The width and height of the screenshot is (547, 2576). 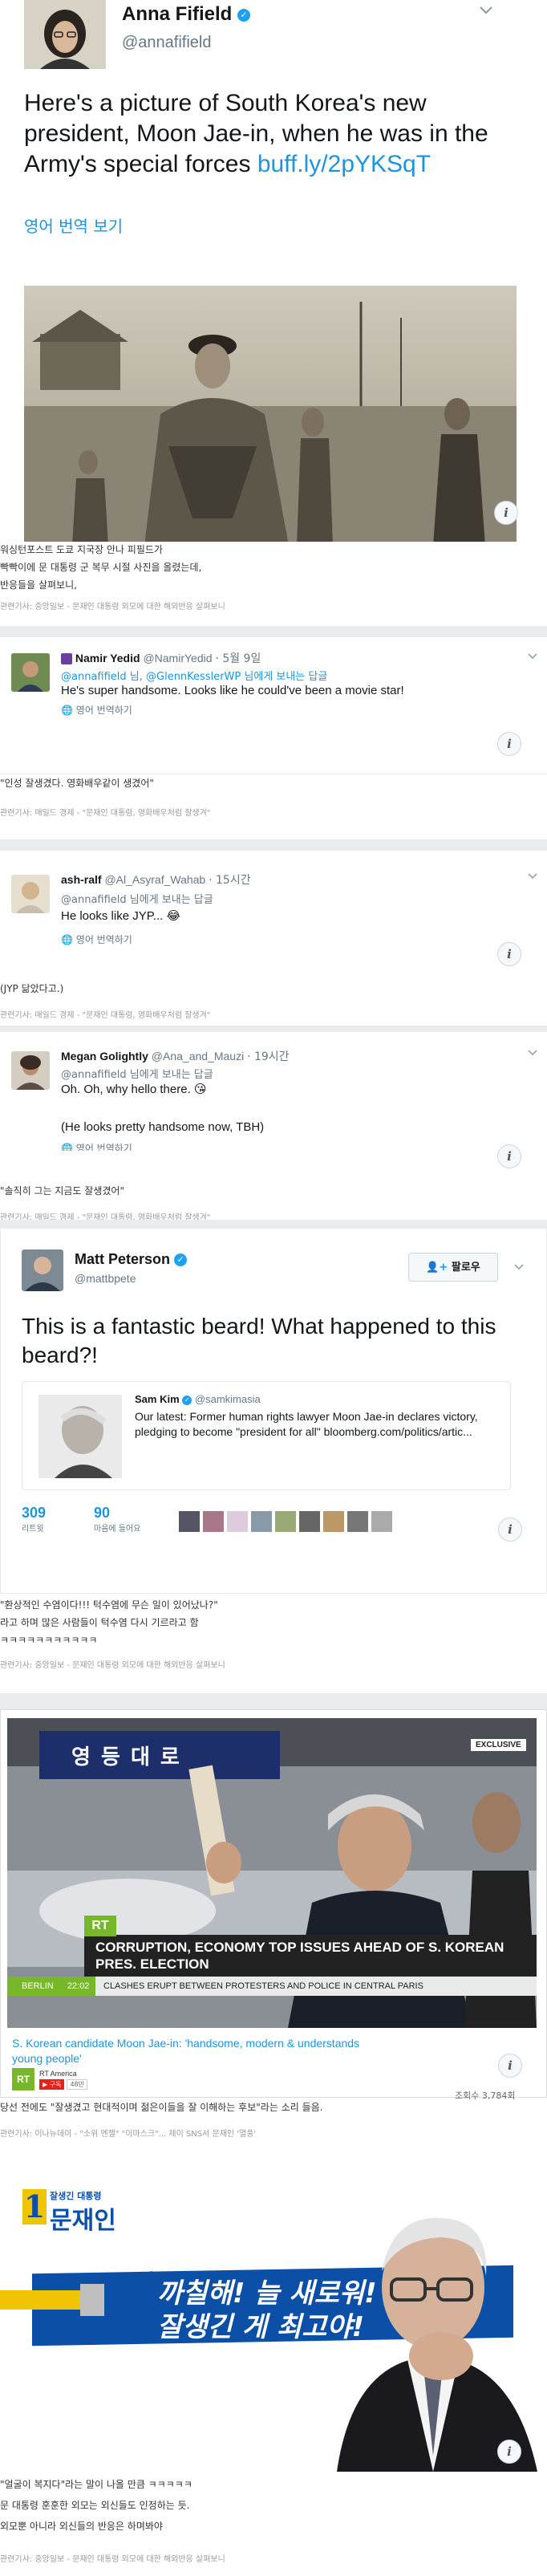 I want to click on army-photo, so click(x=270, y=416).